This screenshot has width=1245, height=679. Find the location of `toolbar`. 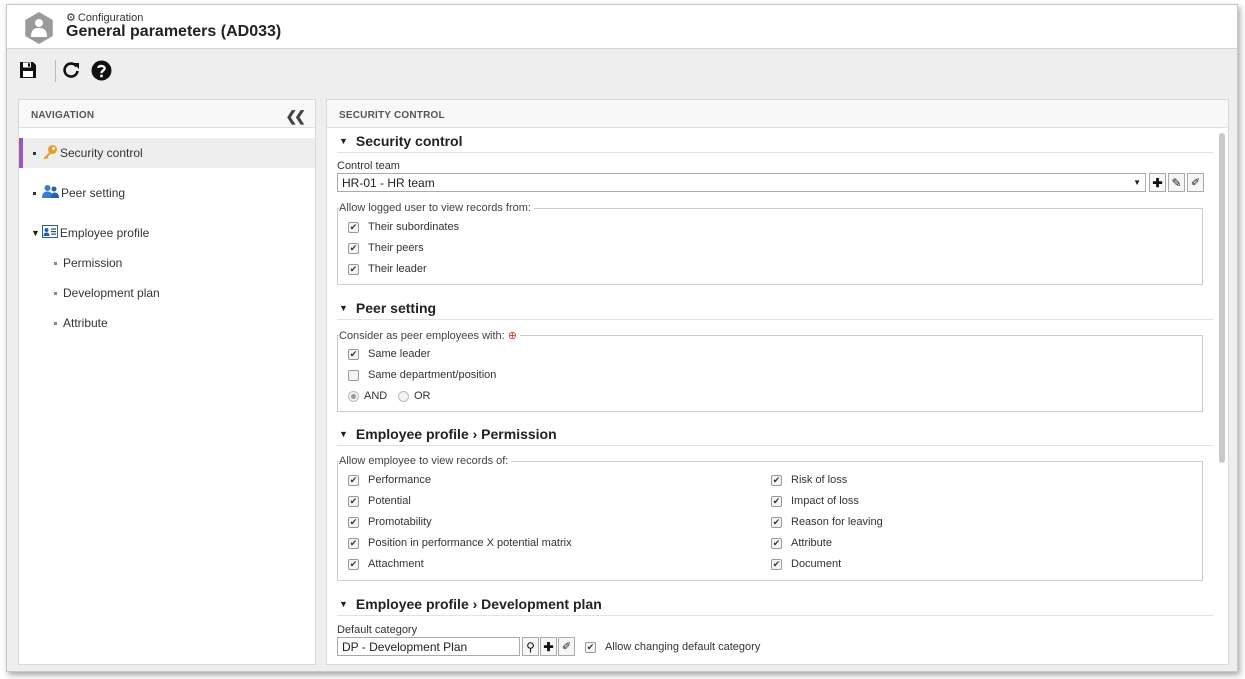

toolbar is located at coordinates (622, 70).